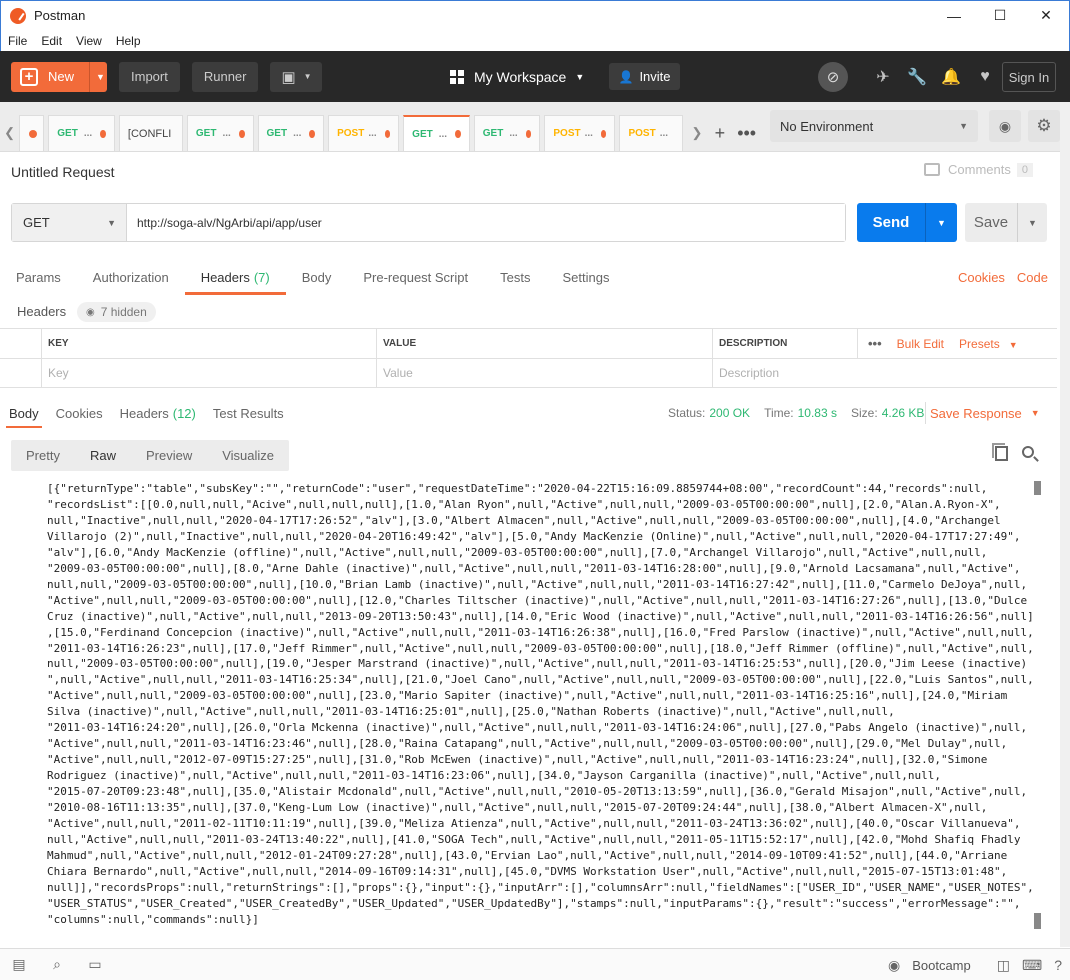  I want to click on invite-label: Invite, so click(655, 76).